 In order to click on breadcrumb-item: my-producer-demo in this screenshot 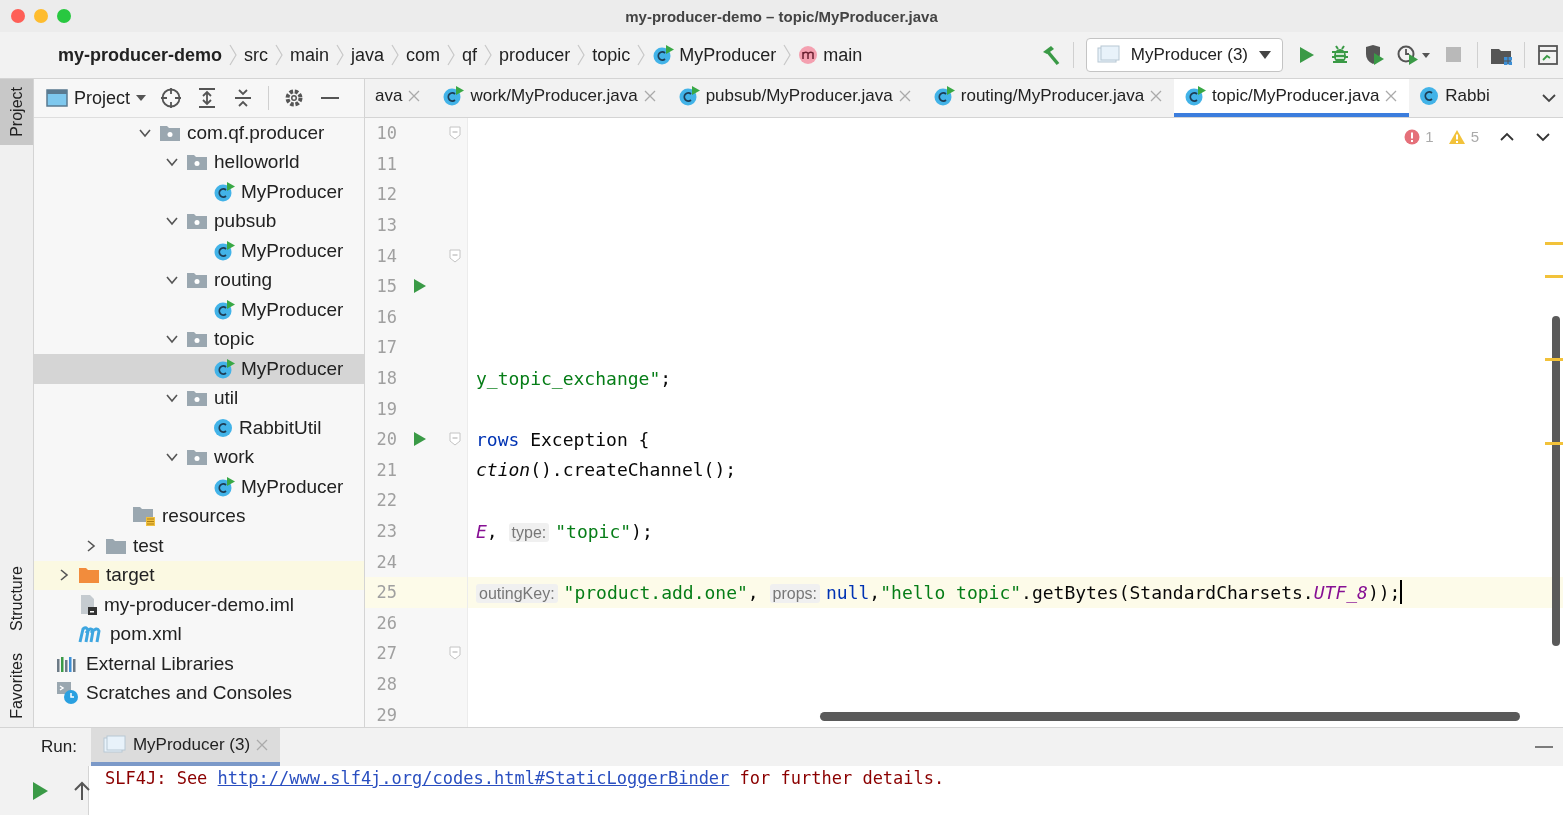, I will do `click(140, 55)`.